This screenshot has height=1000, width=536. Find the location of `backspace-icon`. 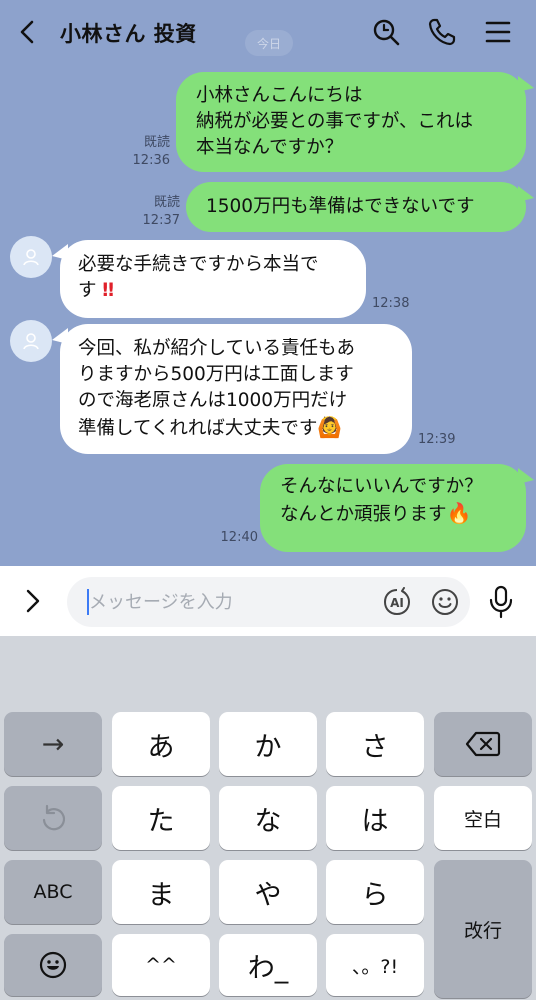

backspace-icon is located at coordinates (483, 744).